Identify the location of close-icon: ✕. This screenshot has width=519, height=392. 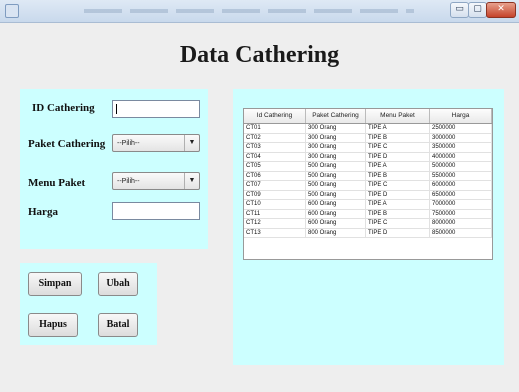
(501, 10).